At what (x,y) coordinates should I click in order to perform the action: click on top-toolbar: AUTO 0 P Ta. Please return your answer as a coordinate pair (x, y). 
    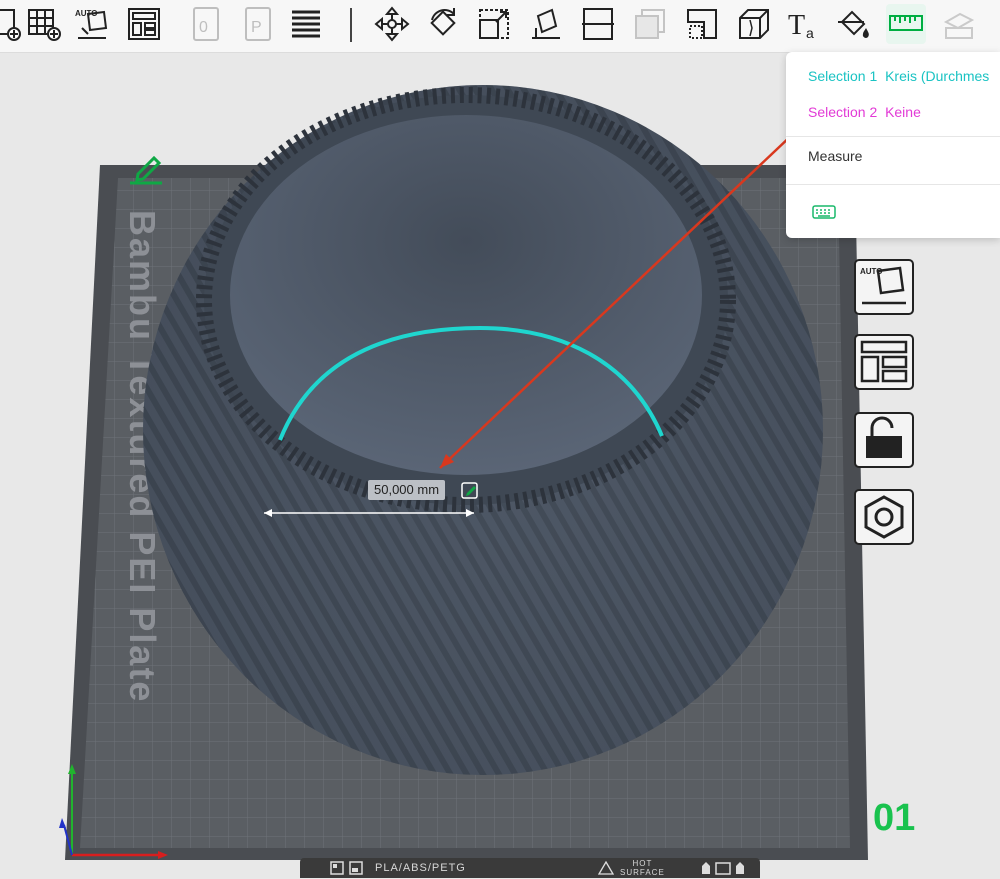
    Looking at the image, I should click on (500, 26).